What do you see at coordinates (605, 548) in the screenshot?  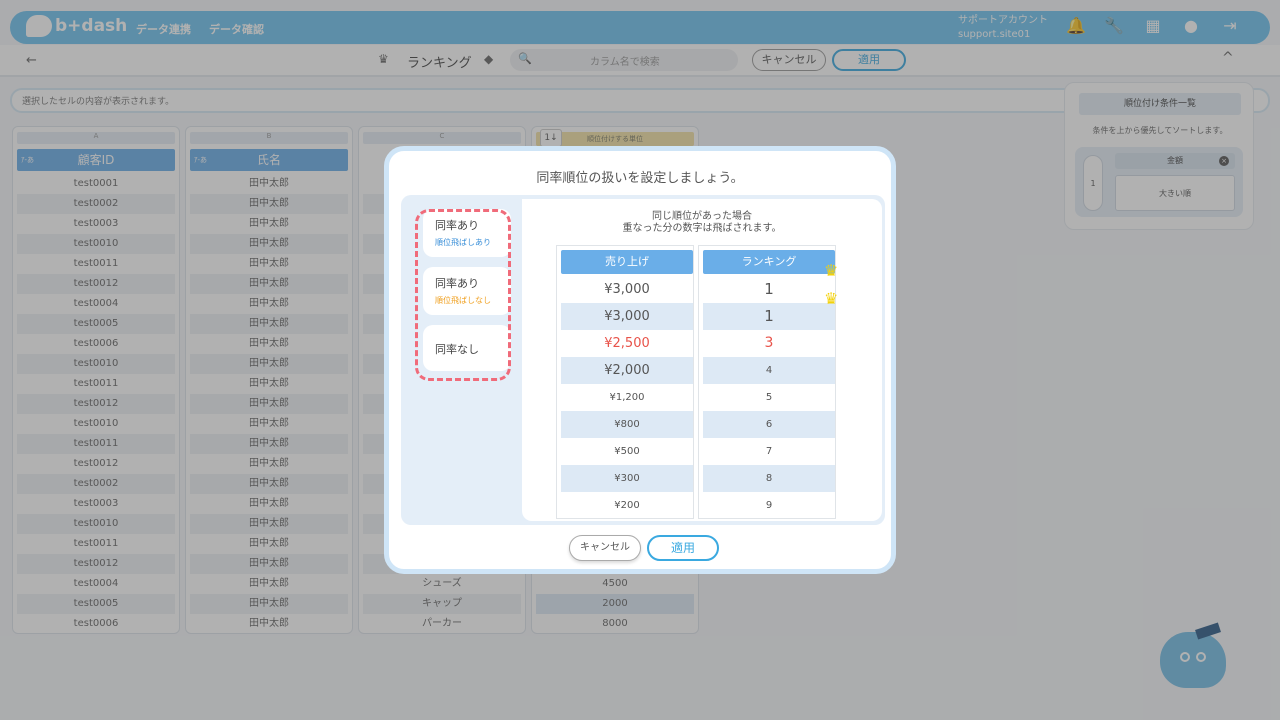 I see `modal-cancel-button: キャンセル` at bounding box center [605, 548].